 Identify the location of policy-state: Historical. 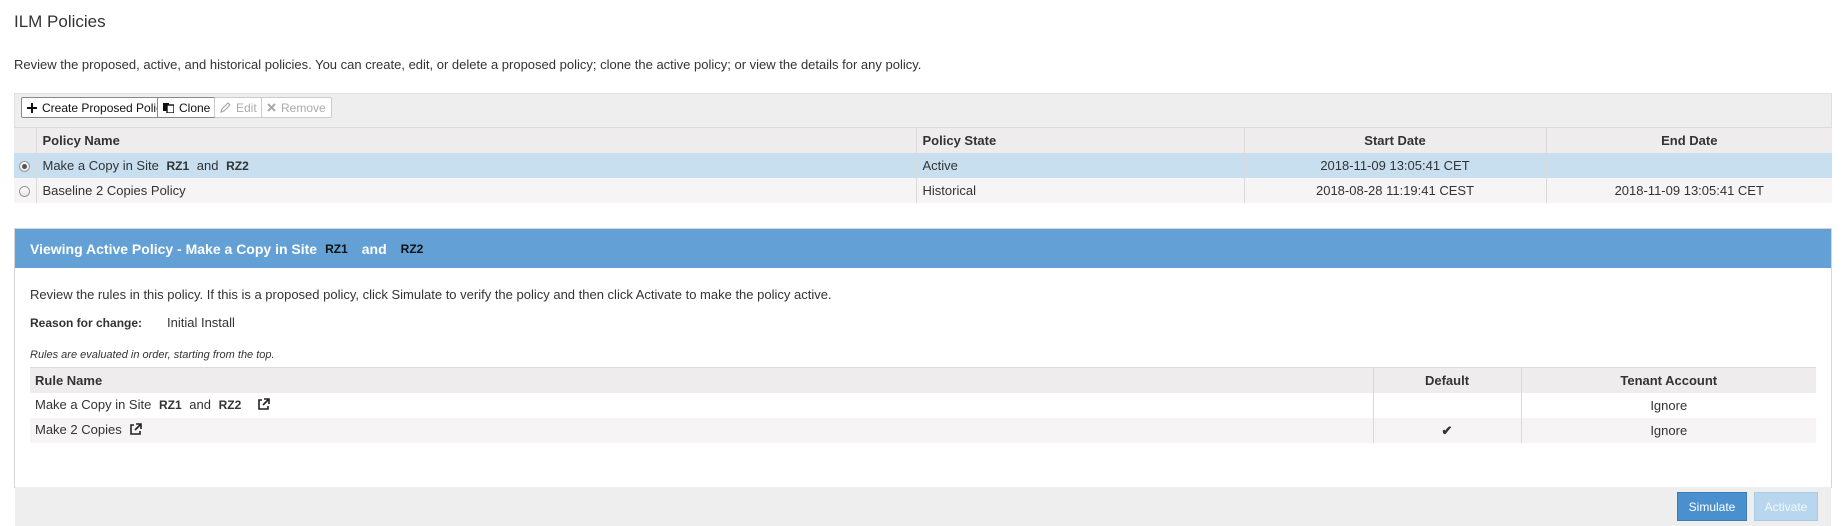
(1079, 190).